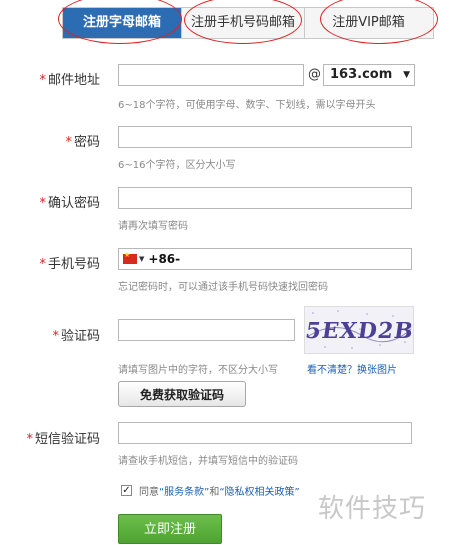 This screenshot has height=545, width=450. What do you see at coordinates (177, 165) in the screenshot?
I see `password-hint: 6~16个字符，区分大小写` at bounding box center [177, 165].